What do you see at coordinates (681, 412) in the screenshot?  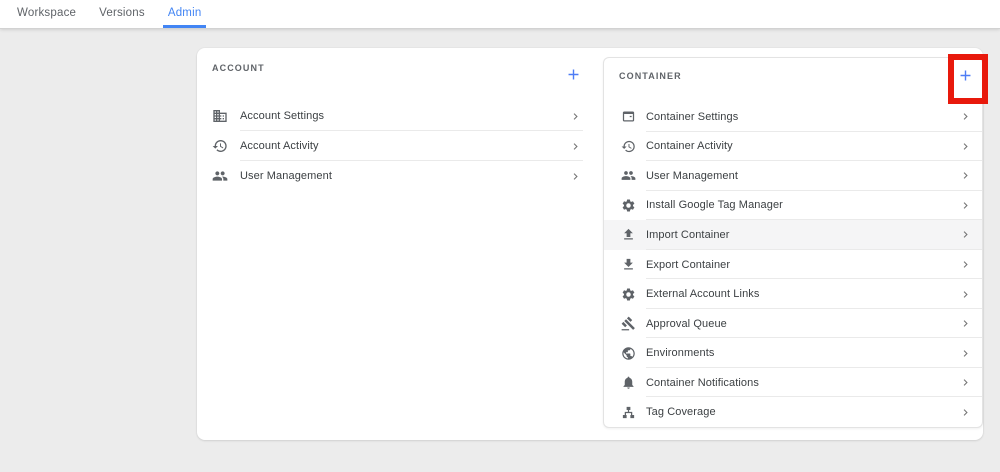 I see `list-item-label: Tag Coverage` at bounding box center [681, 412].